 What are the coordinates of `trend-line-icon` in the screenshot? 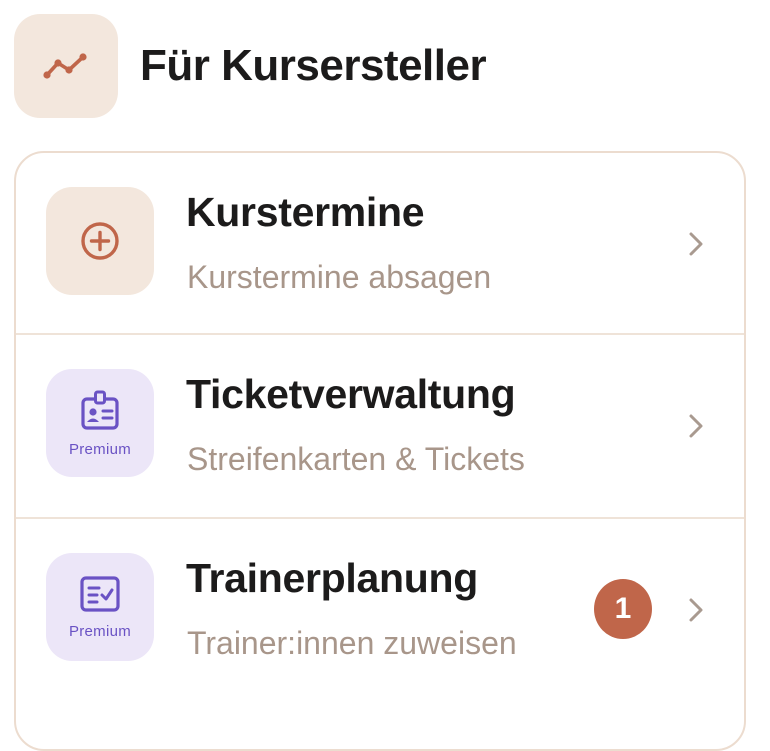 It's located at (65, 66).